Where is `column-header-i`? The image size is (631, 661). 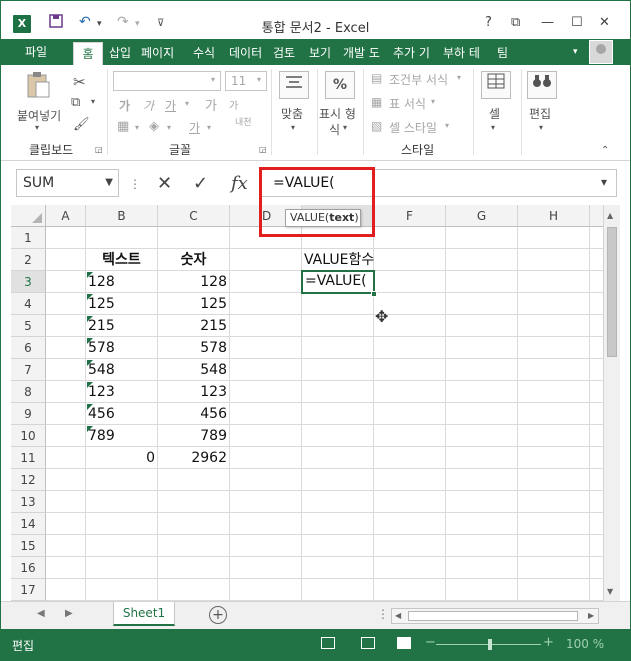
column-header-i is located at coordinates (596, 216).